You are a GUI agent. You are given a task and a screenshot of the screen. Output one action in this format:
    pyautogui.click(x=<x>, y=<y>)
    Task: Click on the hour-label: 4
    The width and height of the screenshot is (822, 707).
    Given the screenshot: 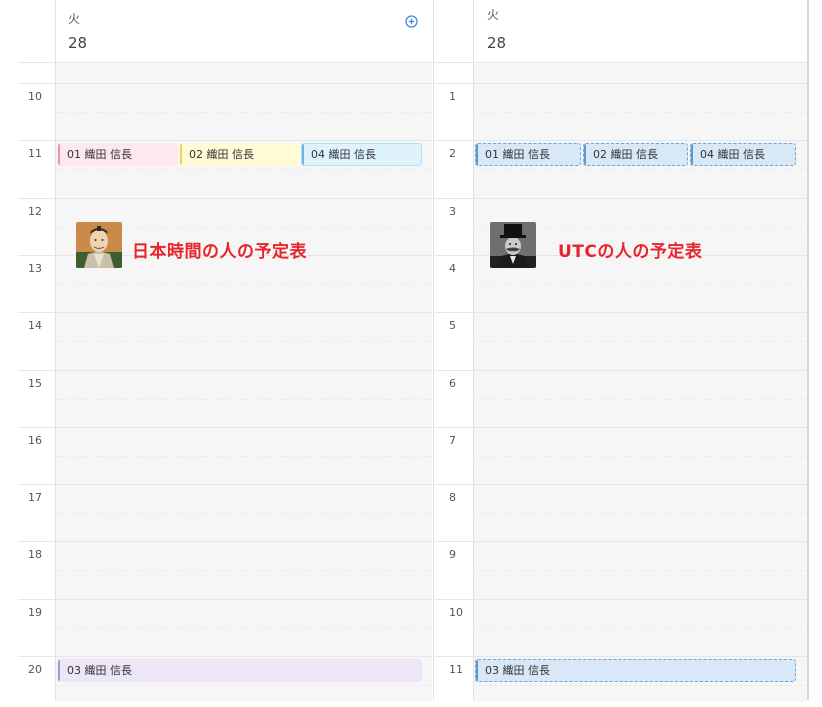 What is the action you would take?
    pyautogui.click(x=452, y=268)
    